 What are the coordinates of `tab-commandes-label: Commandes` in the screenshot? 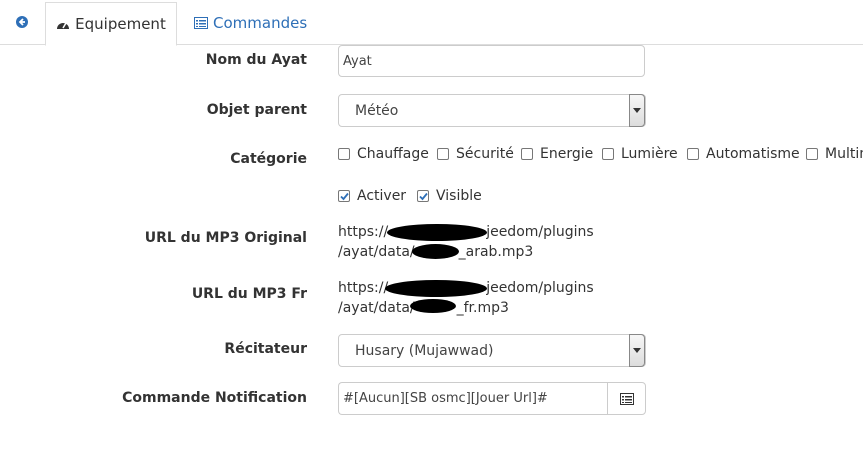 It's located at (260, 23).